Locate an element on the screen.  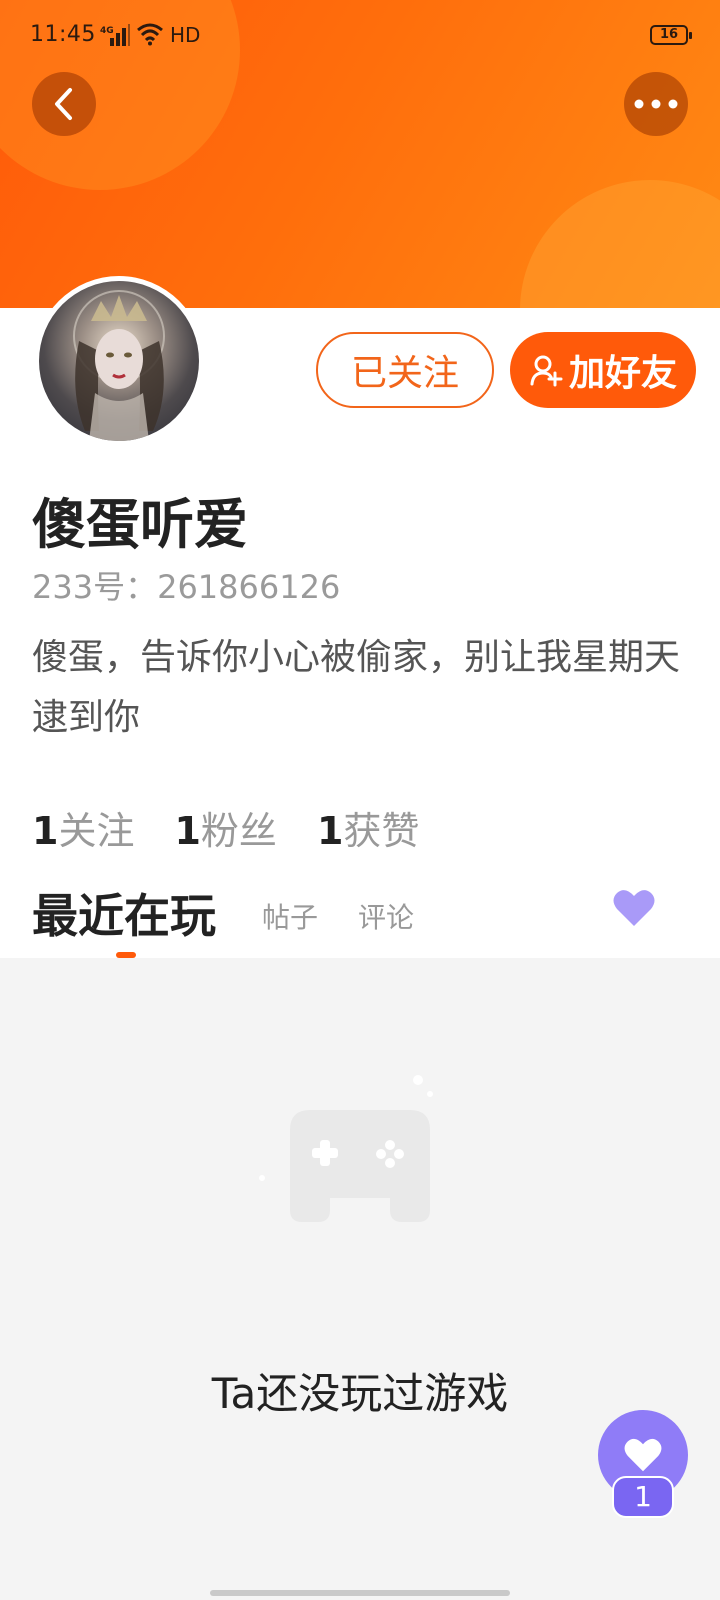
profile-tabs: 最近在玩 帖子 评论 is located at coordinates (362, 920).